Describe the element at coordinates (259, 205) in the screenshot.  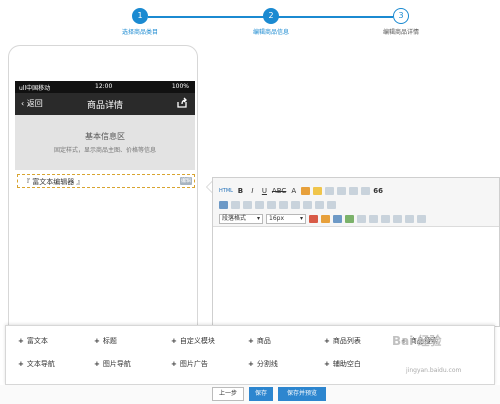
I see `delete-row-icon` at that location.